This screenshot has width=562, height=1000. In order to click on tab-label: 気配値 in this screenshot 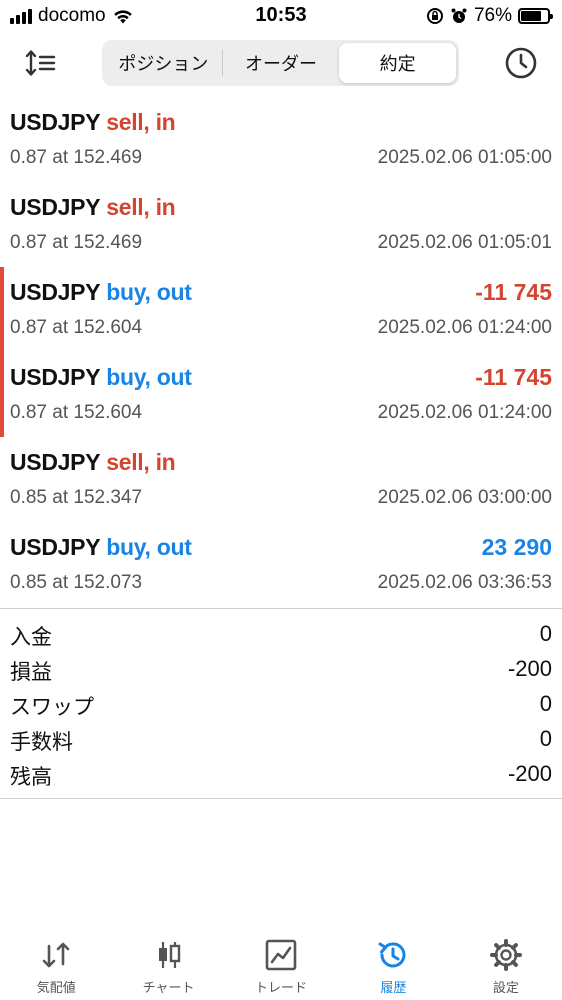, I will do `click(56, 987)`.